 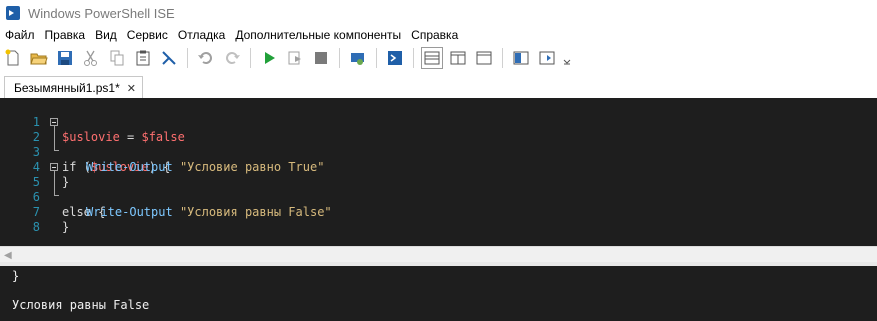 I want to click on menu-tools: Сервис, so click(x=147, y=35).